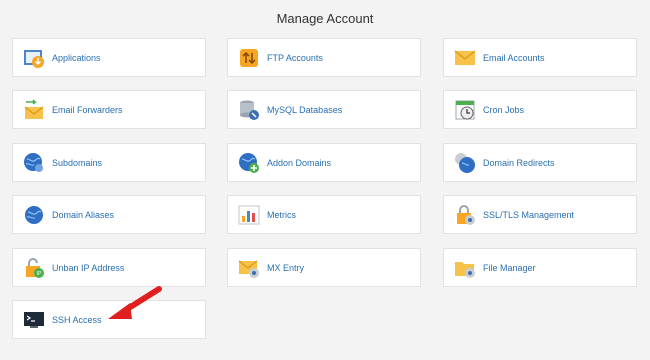  I want to click on mx-entry-icon, so click(248, 269).